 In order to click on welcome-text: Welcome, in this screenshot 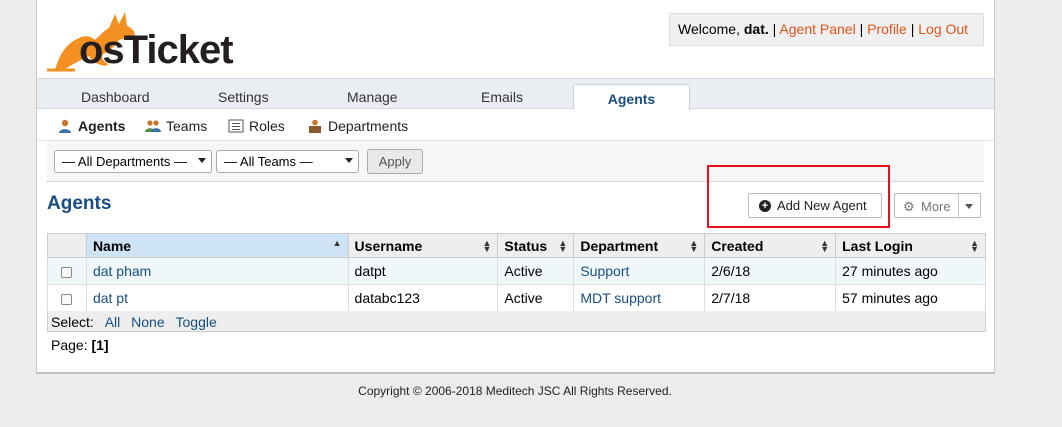, I will do `click(709, 29)`.